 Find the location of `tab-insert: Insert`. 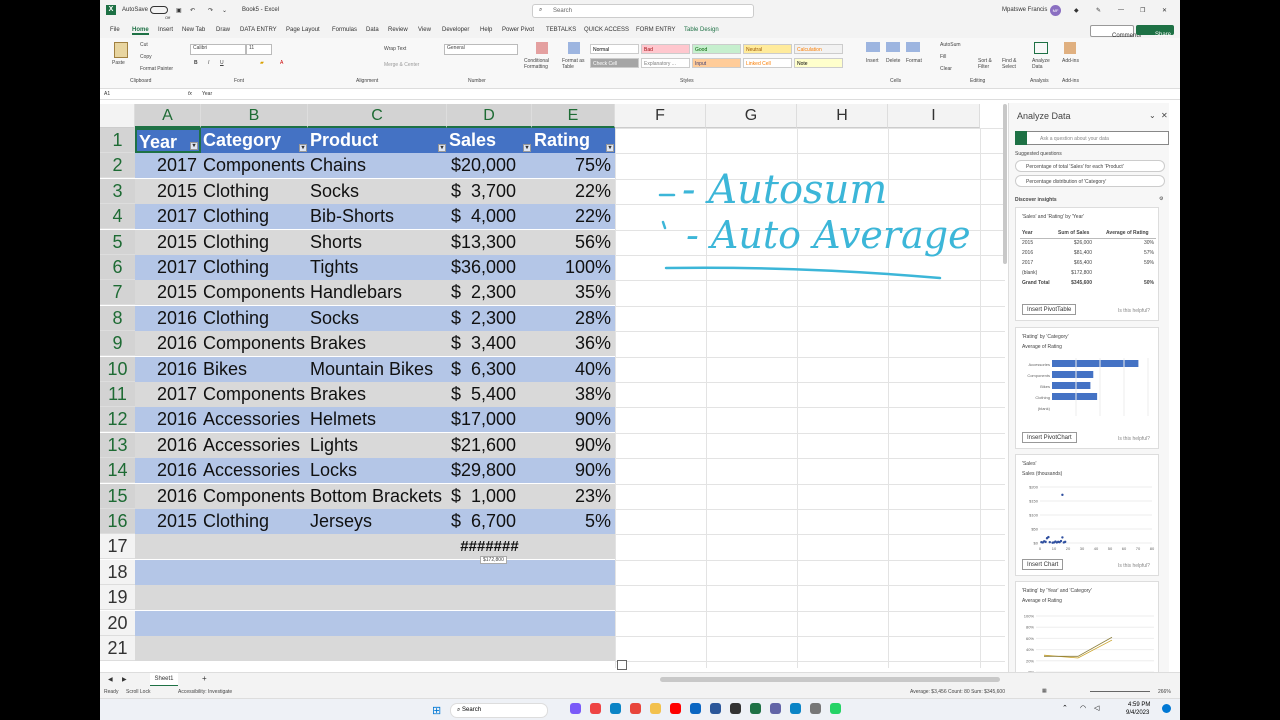

tab-insert: Insert is located at coordinates (165, 30).